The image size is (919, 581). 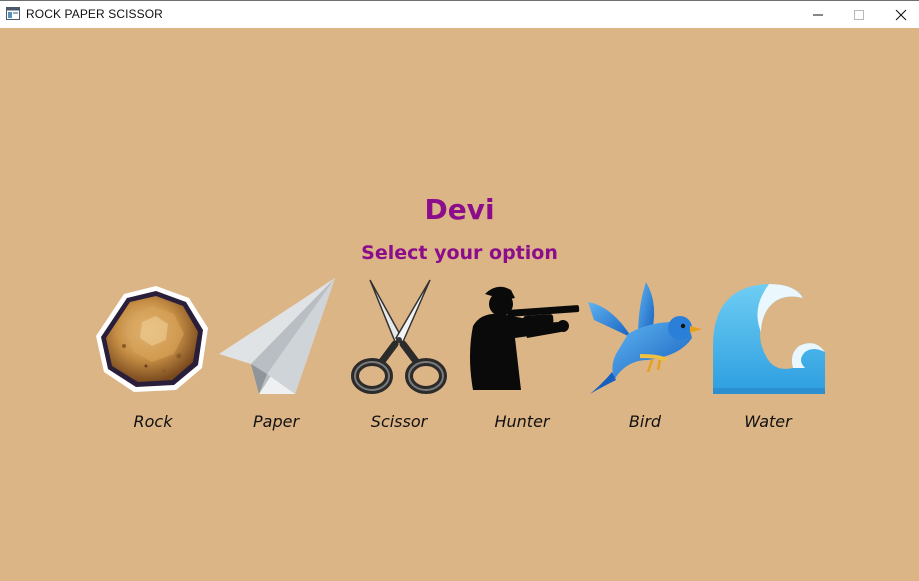 I want to click on rock-icon, so click(x=152, y=339).